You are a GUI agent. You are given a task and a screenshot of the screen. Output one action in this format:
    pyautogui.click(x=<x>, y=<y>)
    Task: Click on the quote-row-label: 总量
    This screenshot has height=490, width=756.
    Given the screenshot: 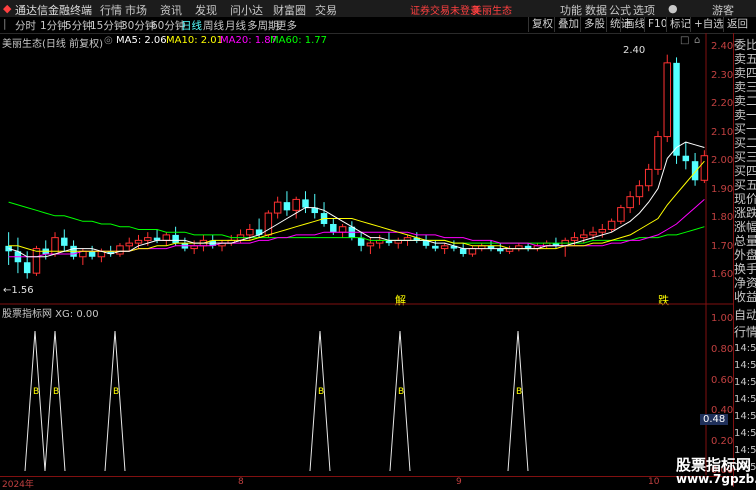 What is the action you would take?
    pyautogui.click(x=745, y=241)
    